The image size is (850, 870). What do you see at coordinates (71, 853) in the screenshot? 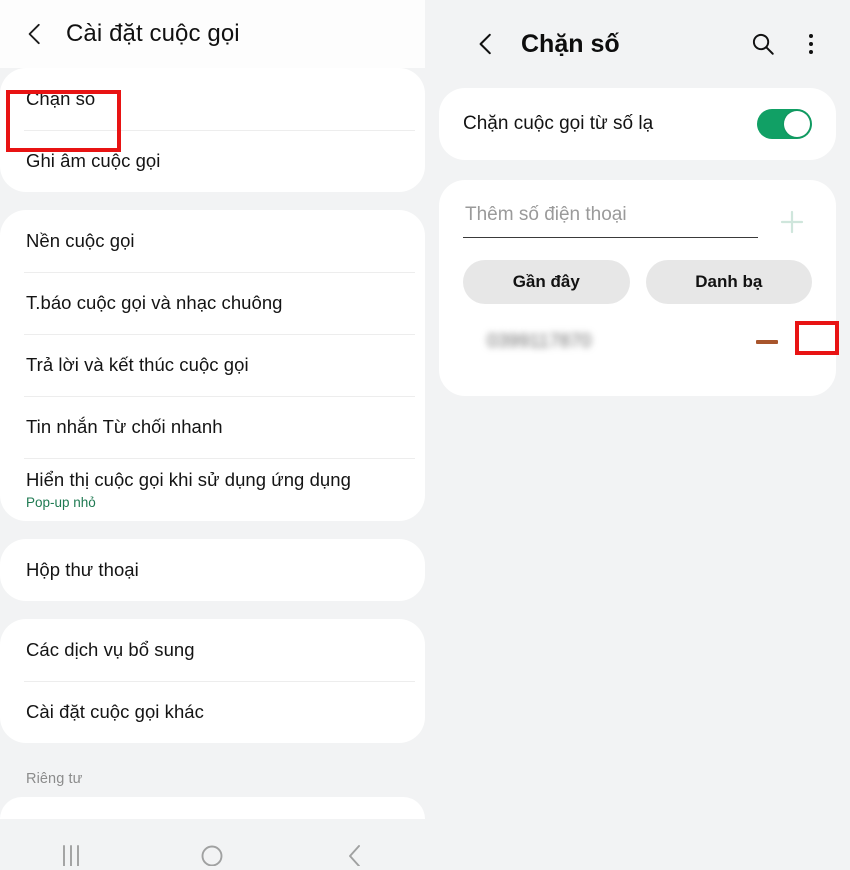
I see `recents-icon` at bounding box center [71, 853].